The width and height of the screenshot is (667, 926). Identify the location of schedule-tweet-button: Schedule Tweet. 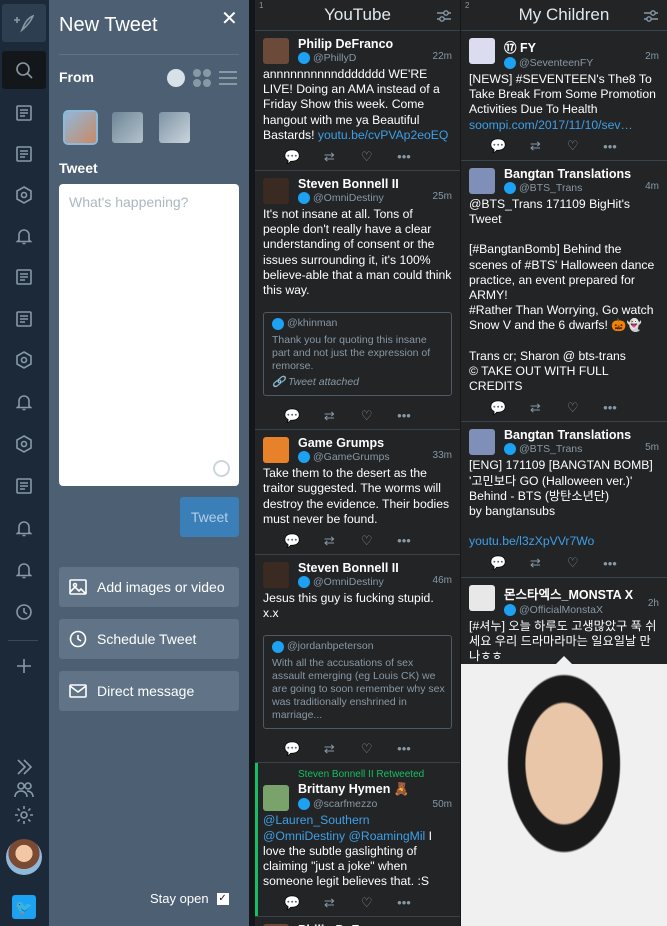
(149, 639).